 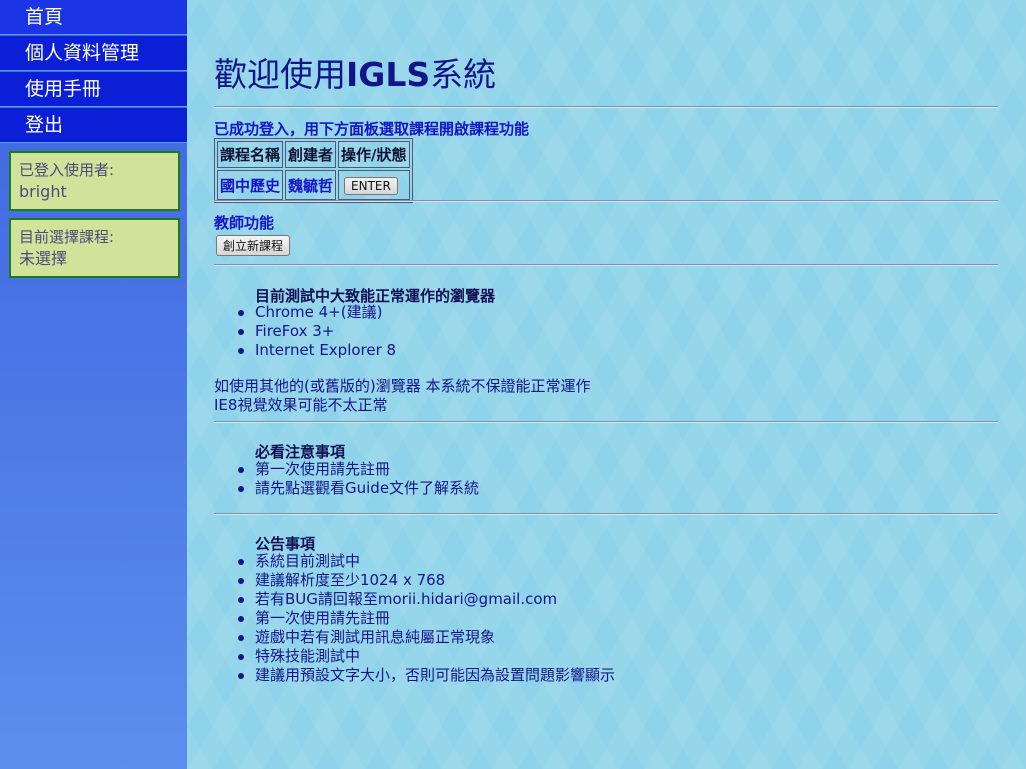 What do you see at coordinates (311, 154) in the screenshot?
I see `column-creator: 創建者` at bounding box center [311, 154].